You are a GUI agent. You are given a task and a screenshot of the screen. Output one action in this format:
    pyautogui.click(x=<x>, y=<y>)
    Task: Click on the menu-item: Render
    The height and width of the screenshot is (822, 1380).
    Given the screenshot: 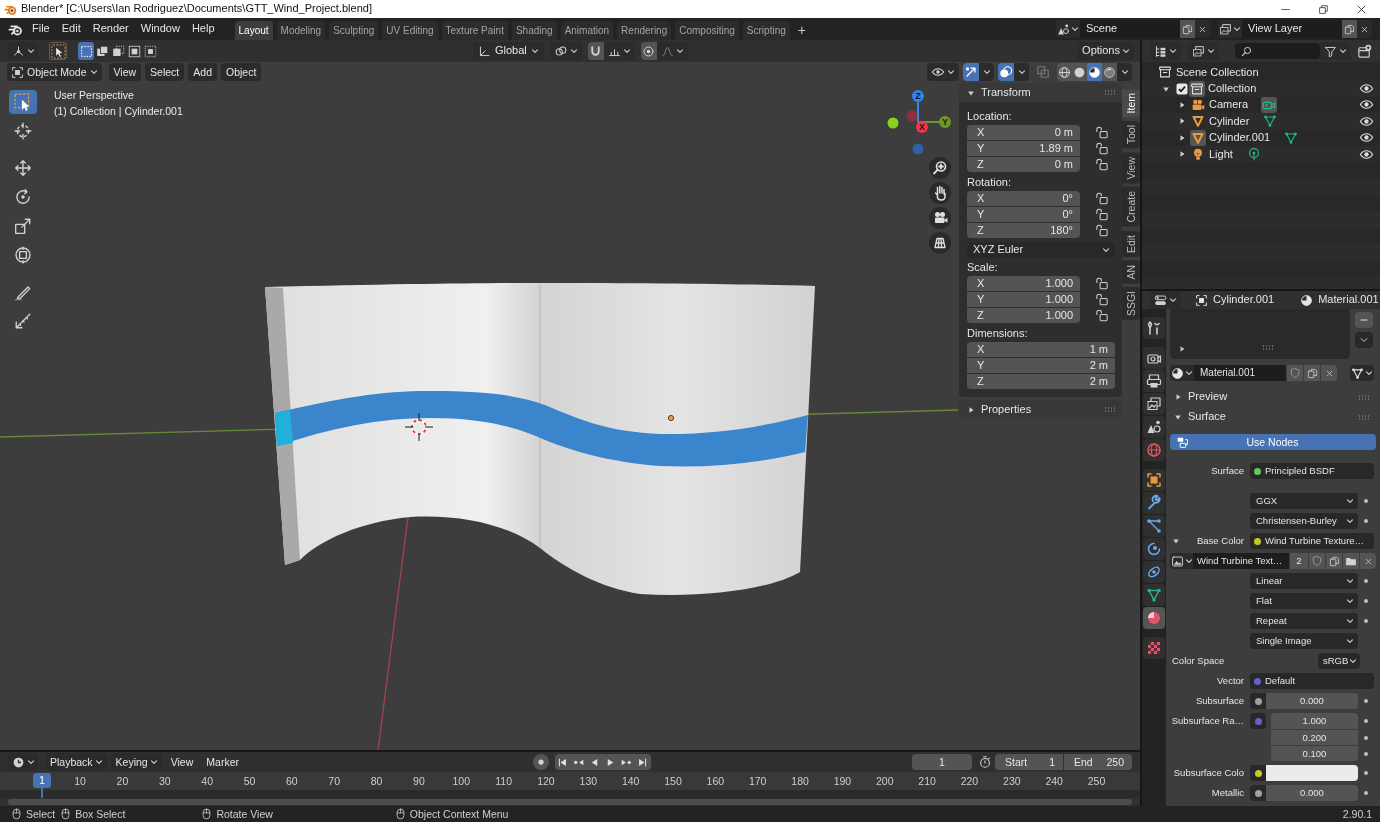 What is the action you would take?
    pyautogui.click(x=110, y=29)
    